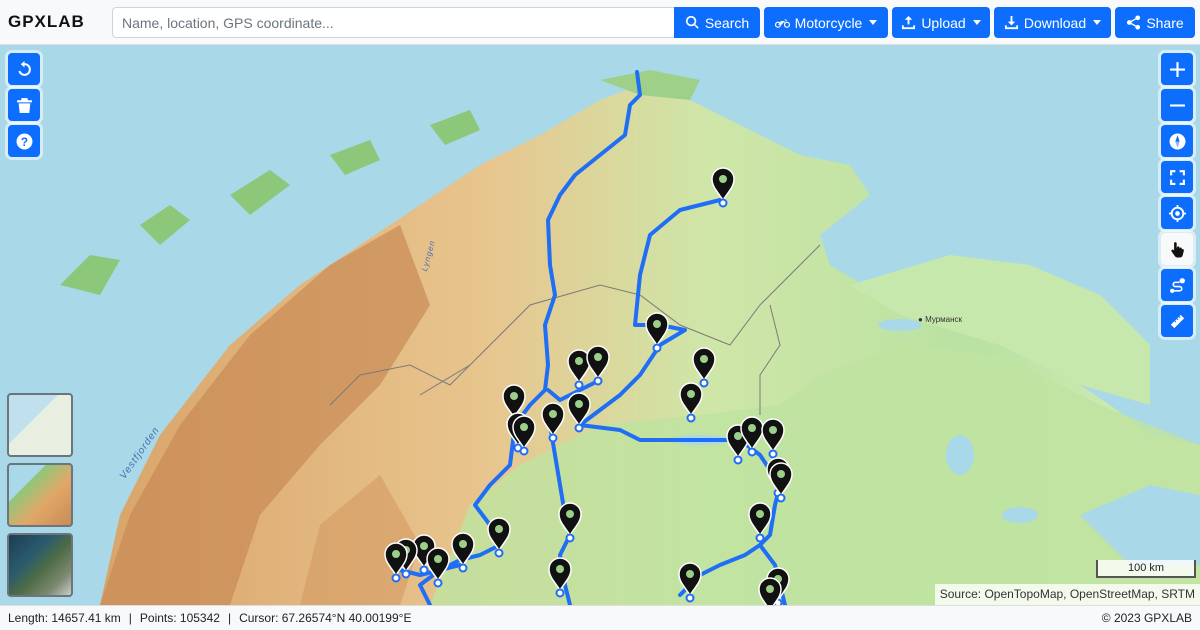  I want to click on search-input, so click(393, 22).